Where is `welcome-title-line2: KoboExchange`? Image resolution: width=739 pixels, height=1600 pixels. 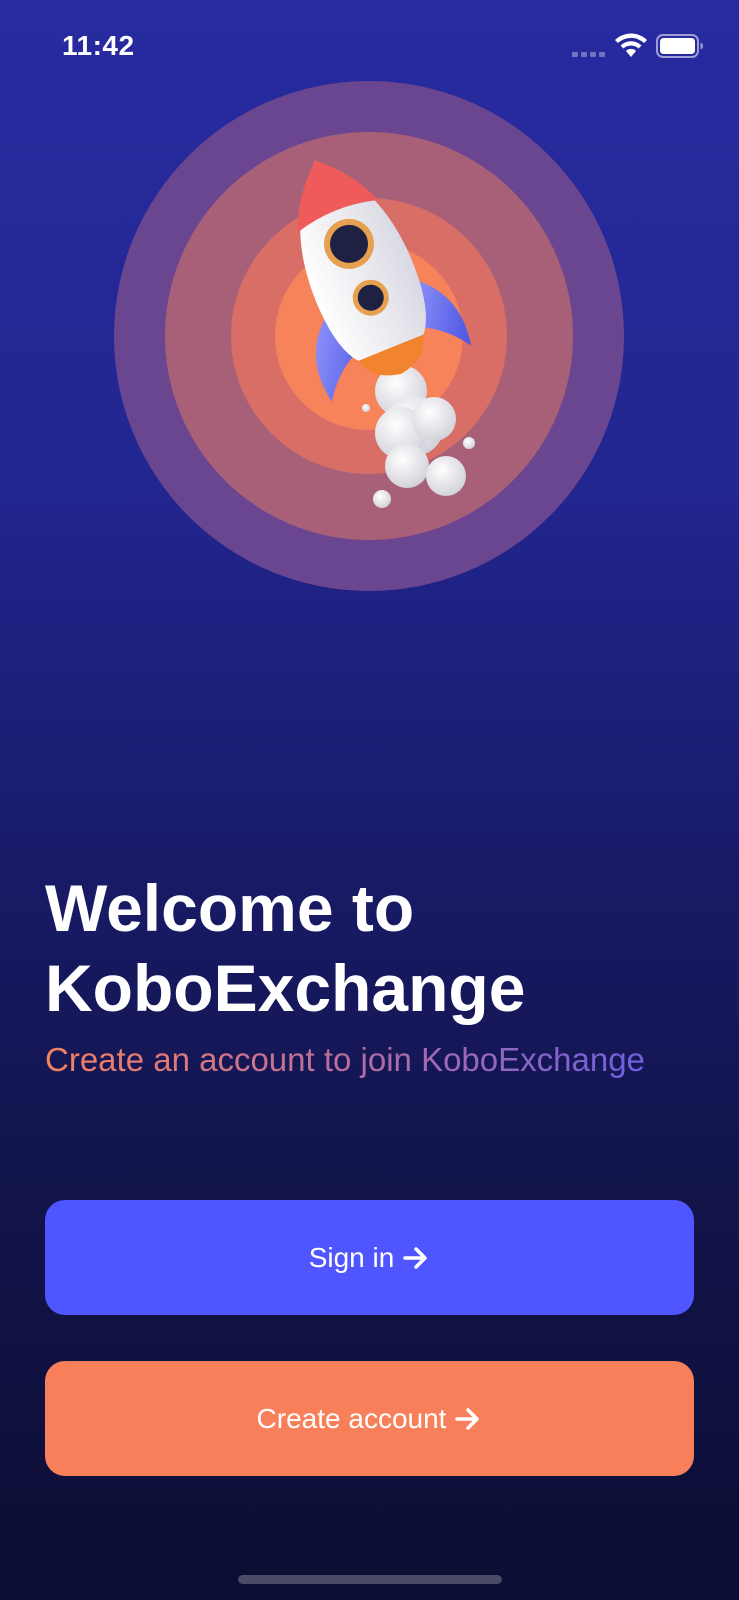 welcome-title-line2: KoboExchange is located at coordinates (285, 988).